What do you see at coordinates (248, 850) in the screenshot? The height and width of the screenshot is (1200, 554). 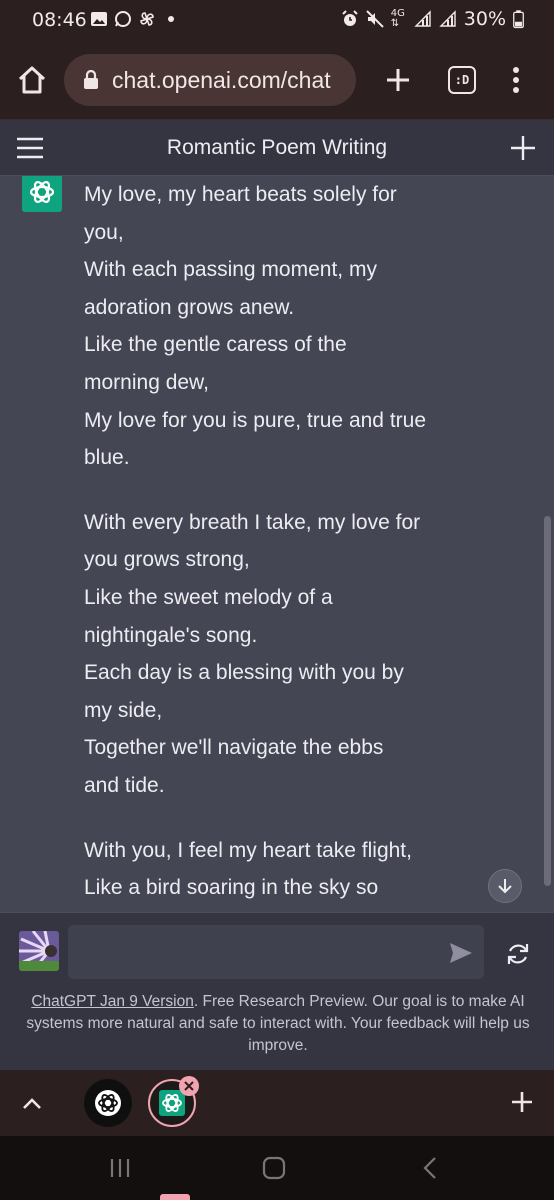 I see `poem-line: With you, I feel my heart take flight,` at bounding box center [248, 850].